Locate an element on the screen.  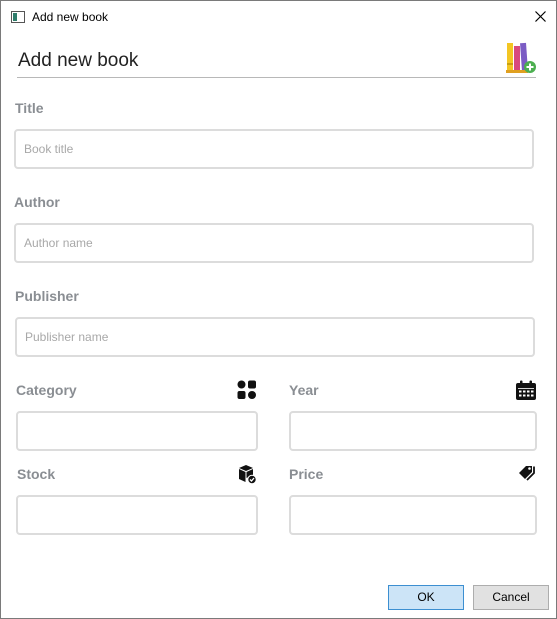
title-field is located at coordinates (274, 149).